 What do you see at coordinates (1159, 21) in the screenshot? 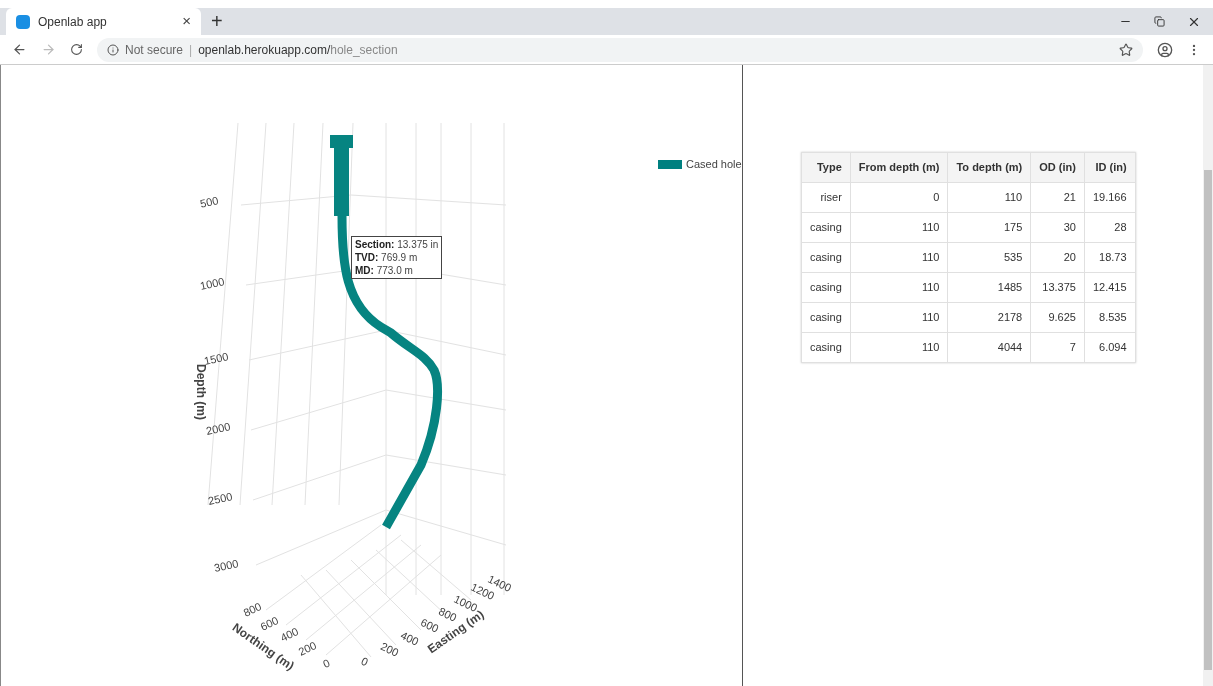
I see `restore-icon` at bounding box center [1159, 21].